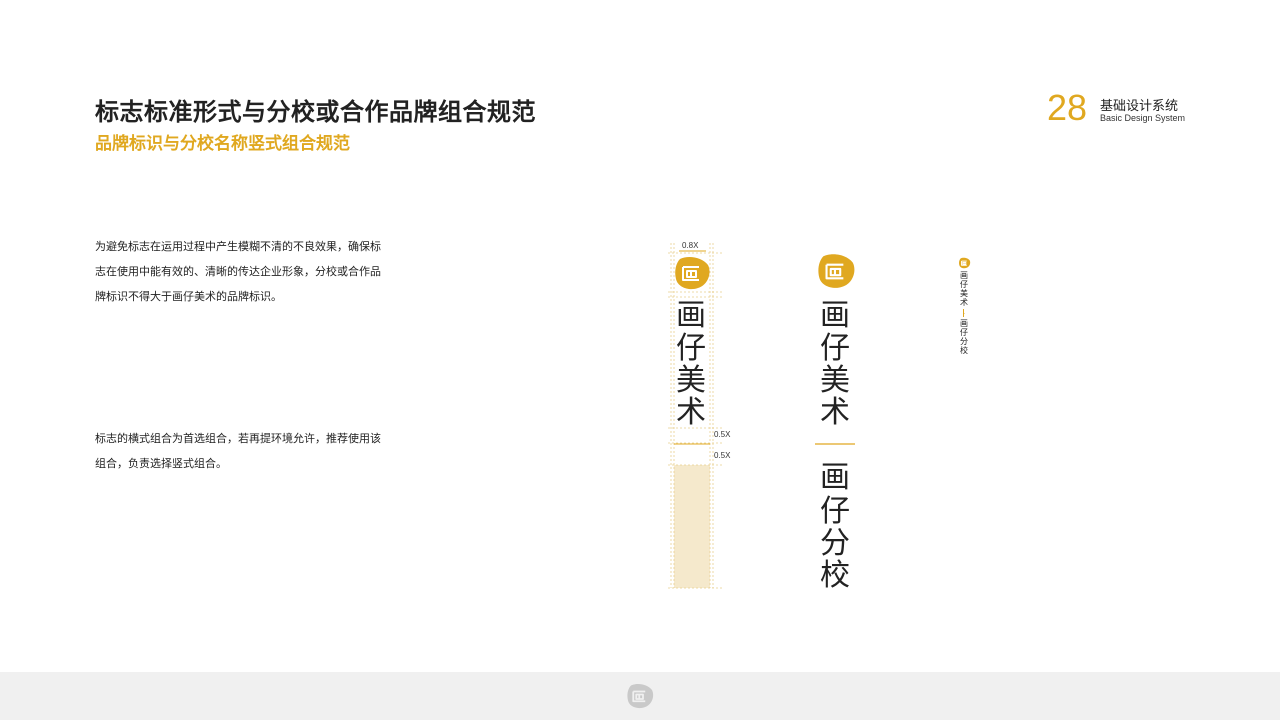  I want to click on branch-char-1: 画, so click(835, 477).